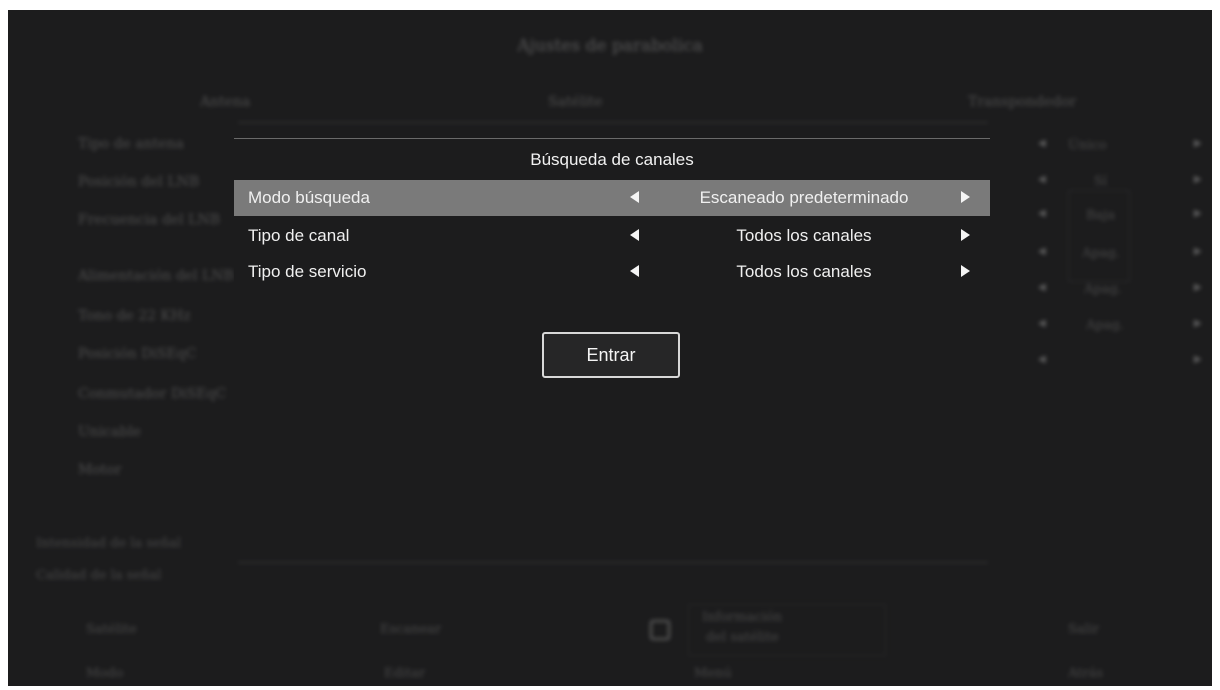 This screenshot has height=690, width=1220. Describe the element at coordinates (575, 102) in the screenshot. I see `background-header-satellite: Satélite` at that location.